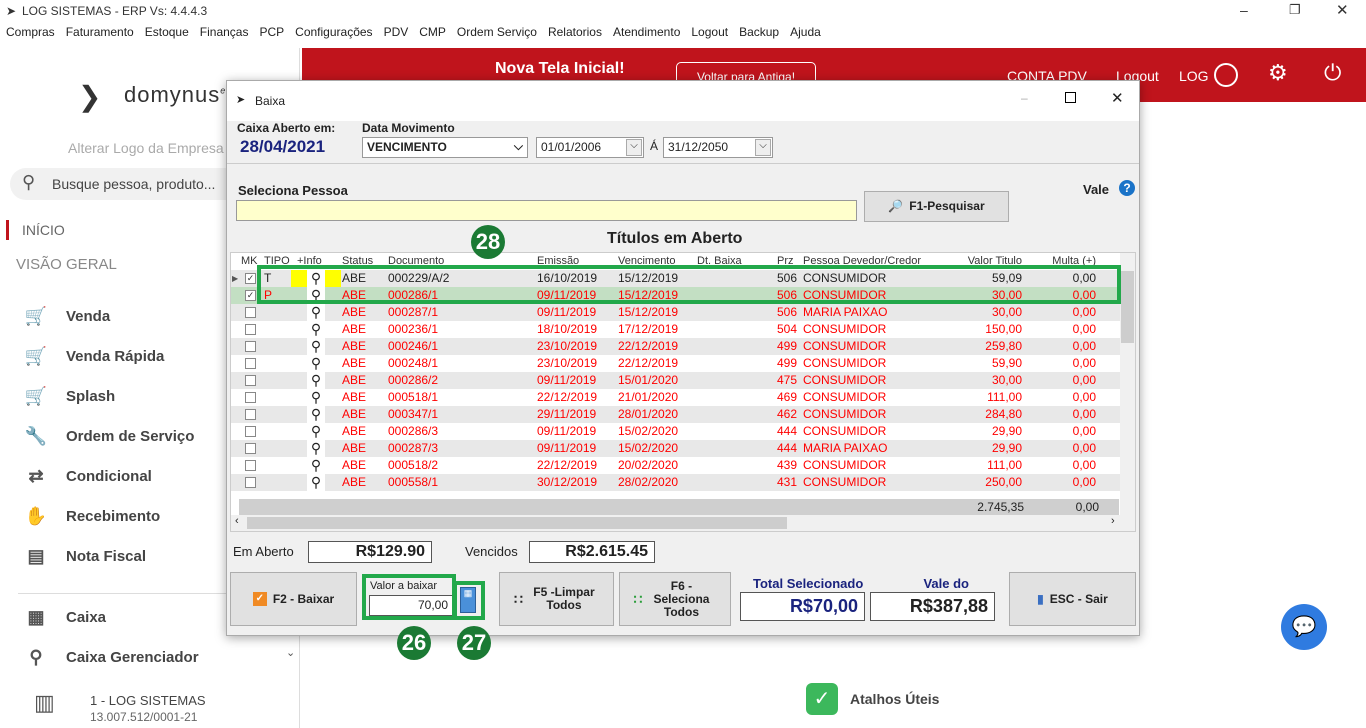 The width and height of the screenshot is (1366, 728). What do you see at coordinates (1295, 10) in the screenshot?
I see `restore-button: ❐` at bounding box center [1295, 10].